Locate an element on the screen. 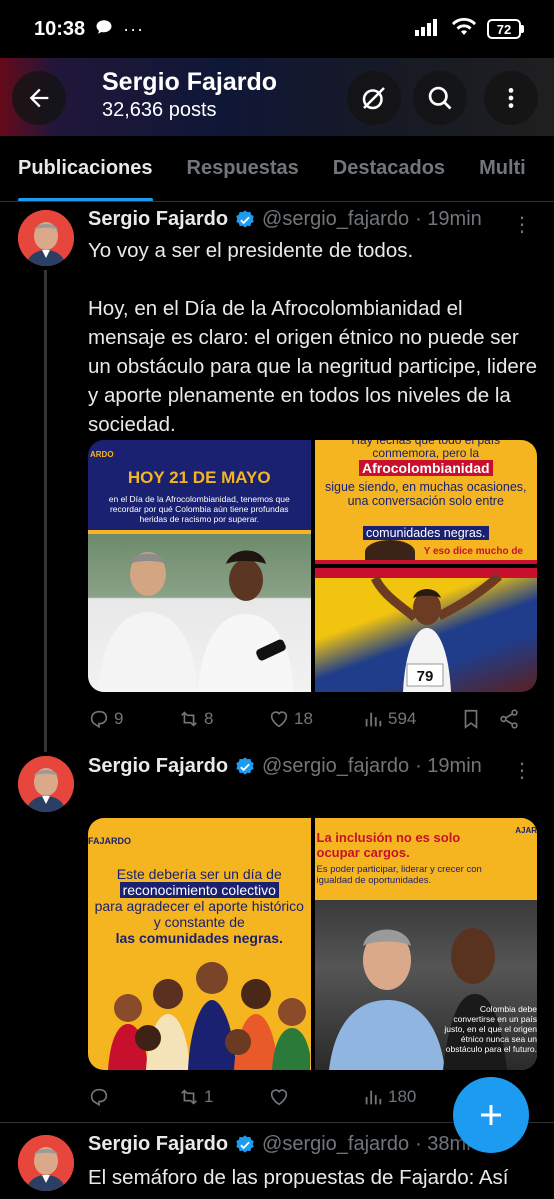 This screenshot has height=1199, width=554. image-headline: La inclusión no es solo ocupar cargos. is located at coordinates (388, 845).